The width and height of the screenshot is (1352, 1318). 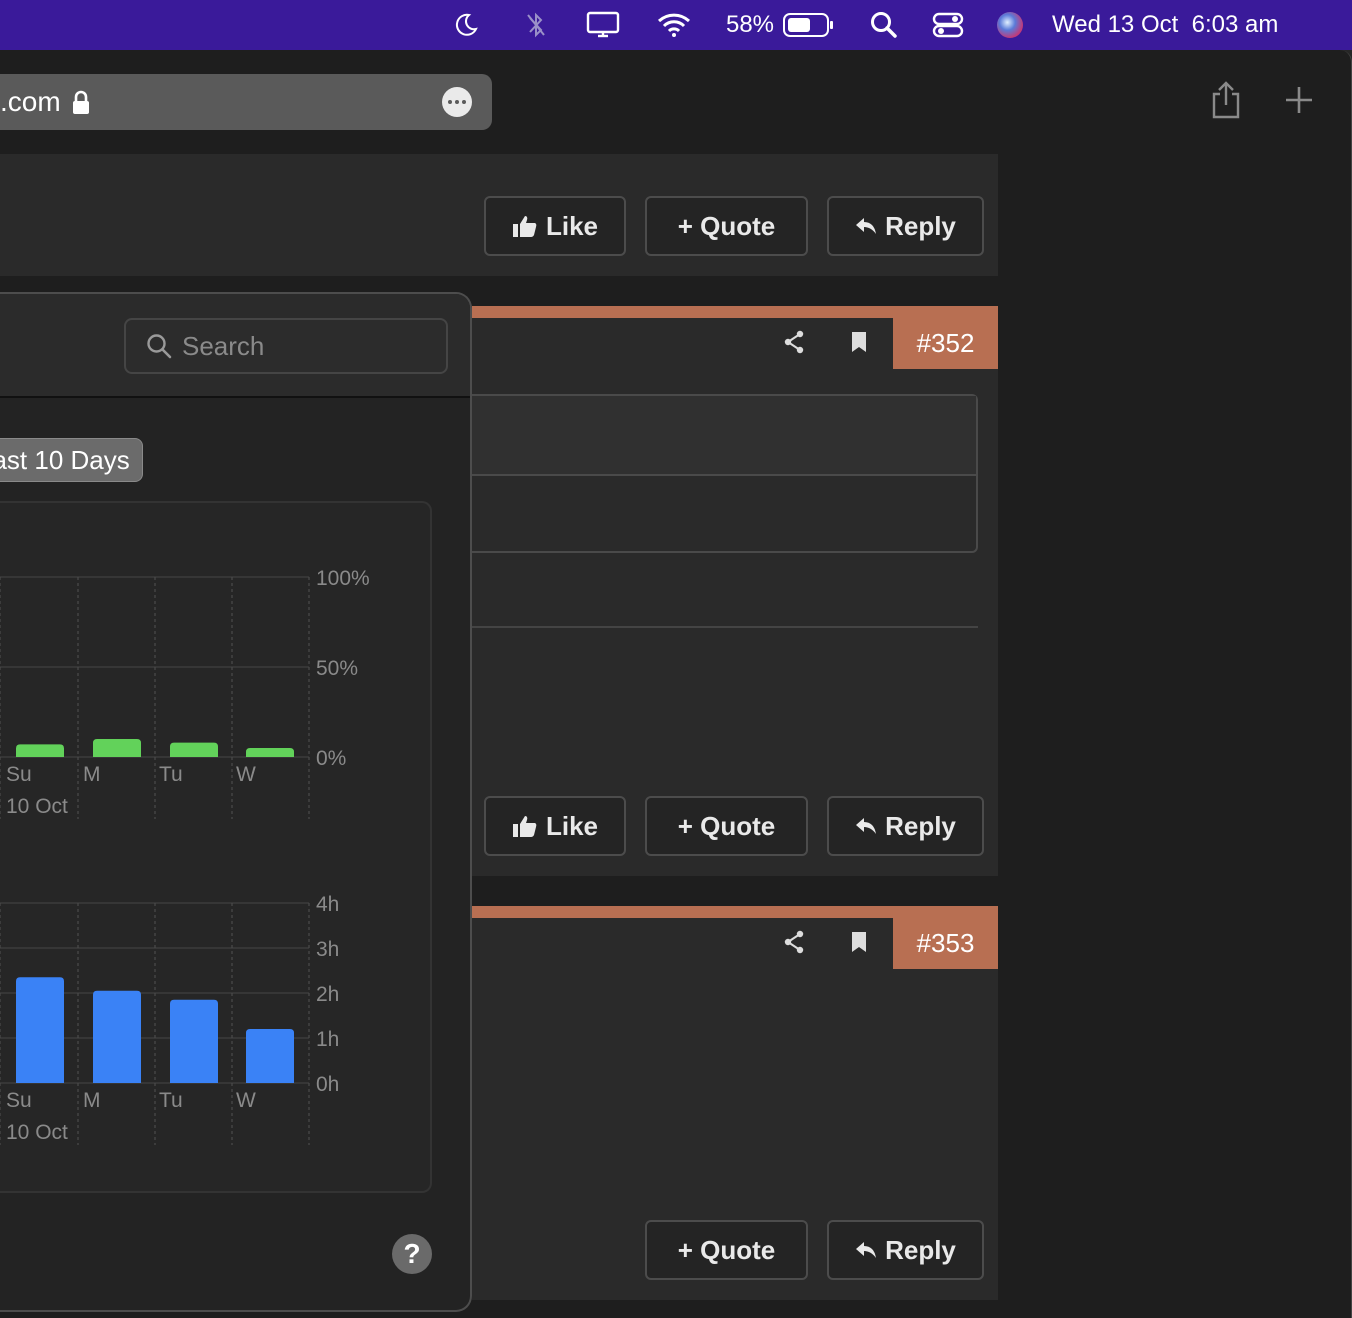 I want to click on search-field: Search, so click(x=286, y=346).